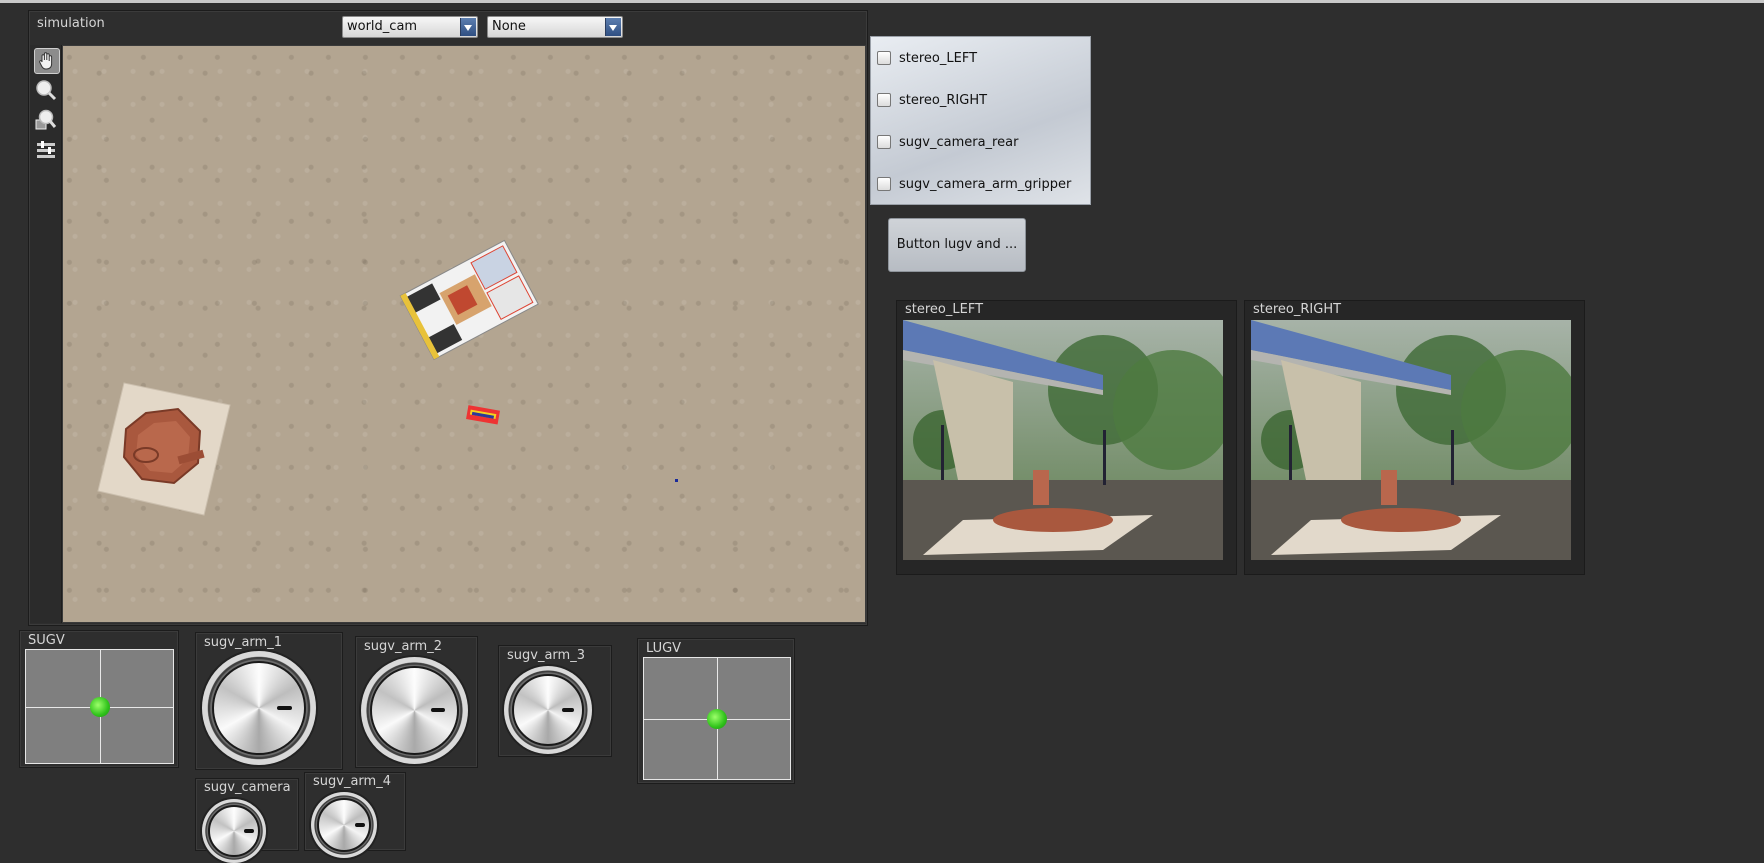  I want to click on sugv-joystick-panel: SUGV, so click(99, 699).